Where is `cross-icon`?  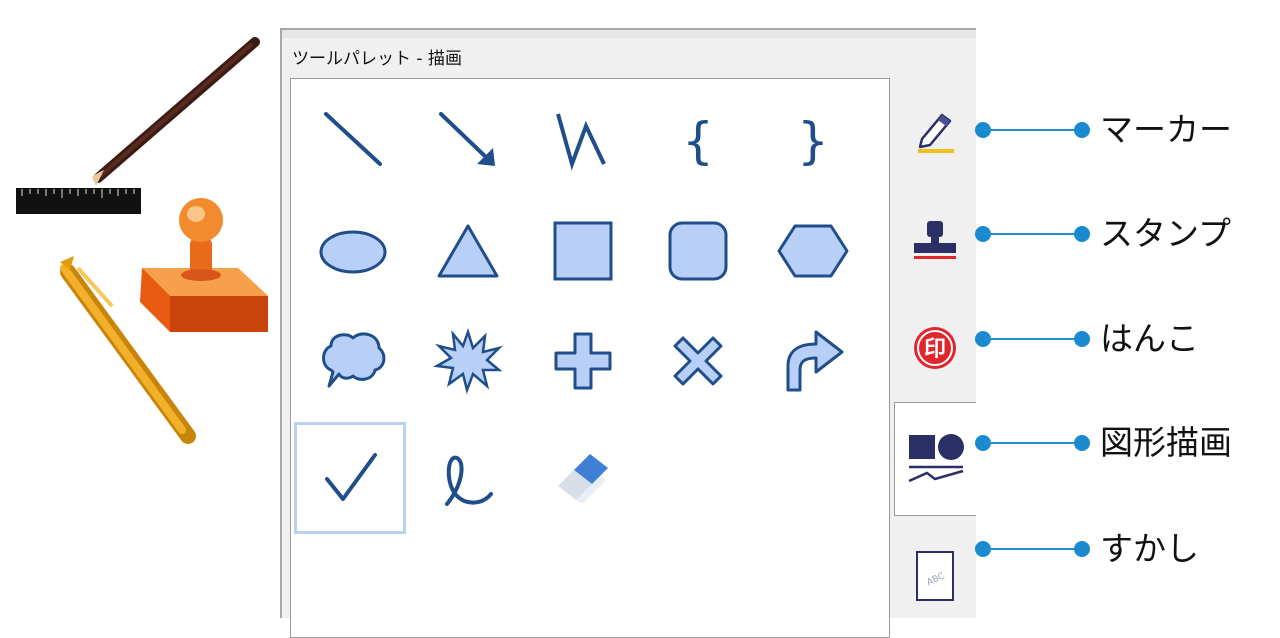 cross-icon is located at coordinates (698, 361).